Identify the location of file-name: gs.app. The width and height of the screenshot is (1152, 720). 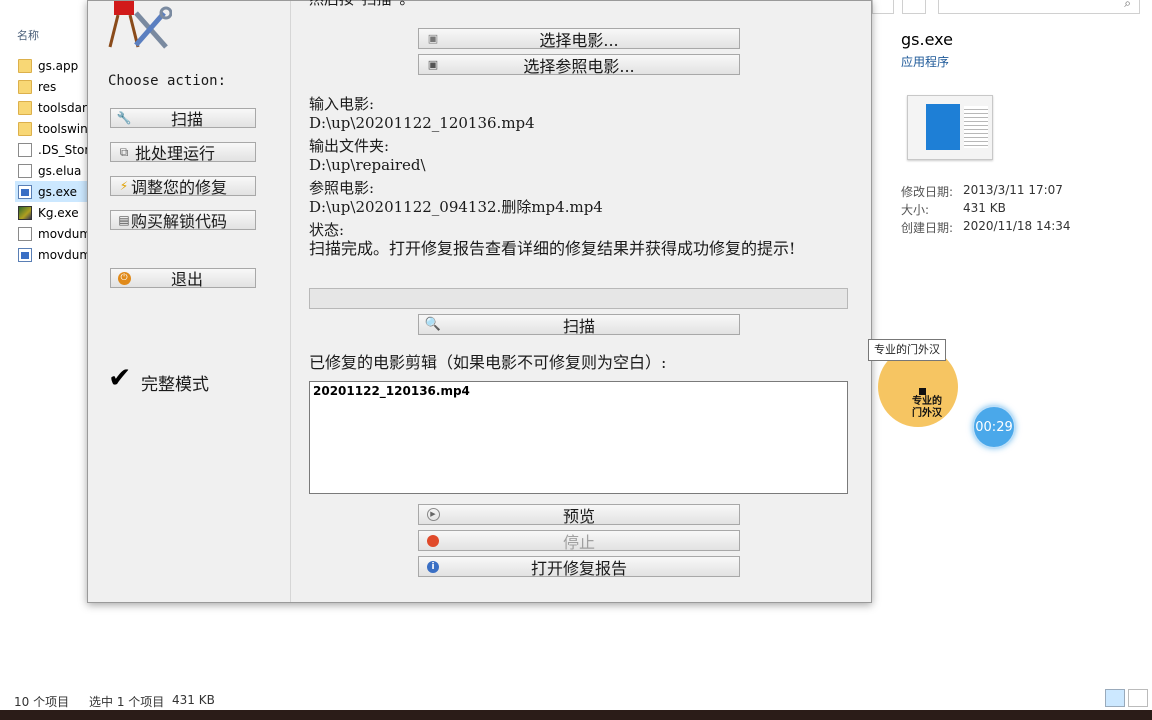
(58, 65).